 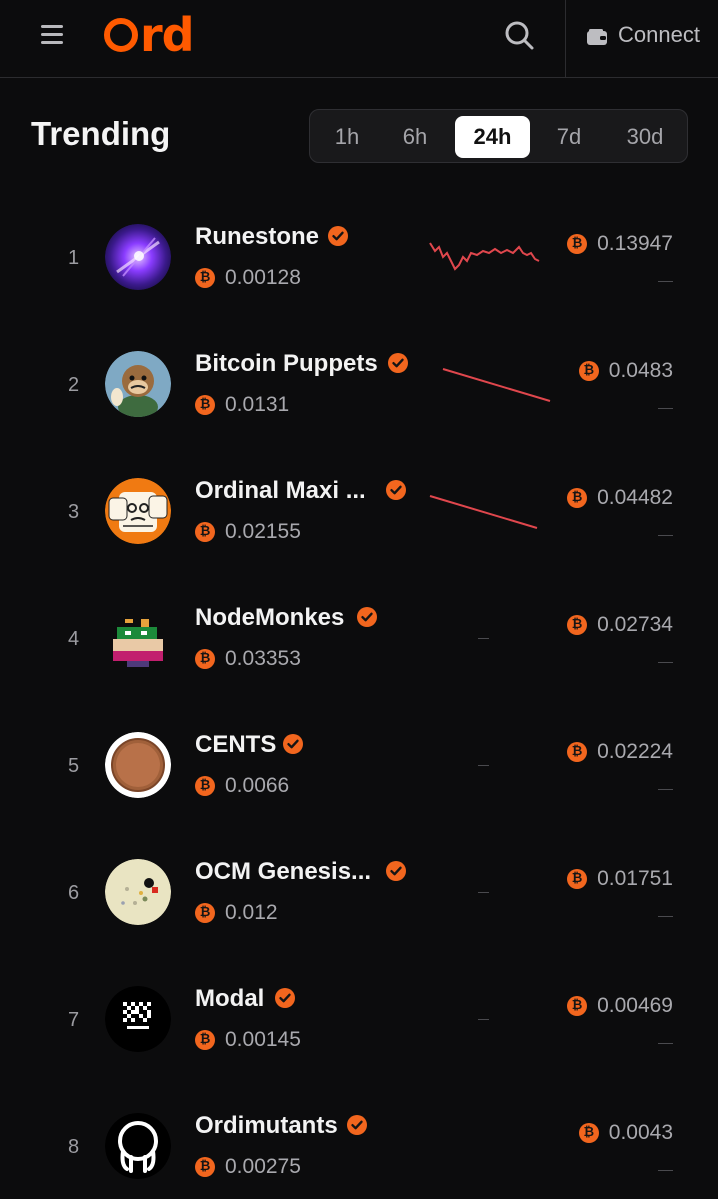 I want to click on logo-text: rd, so click(x=167, y=35).